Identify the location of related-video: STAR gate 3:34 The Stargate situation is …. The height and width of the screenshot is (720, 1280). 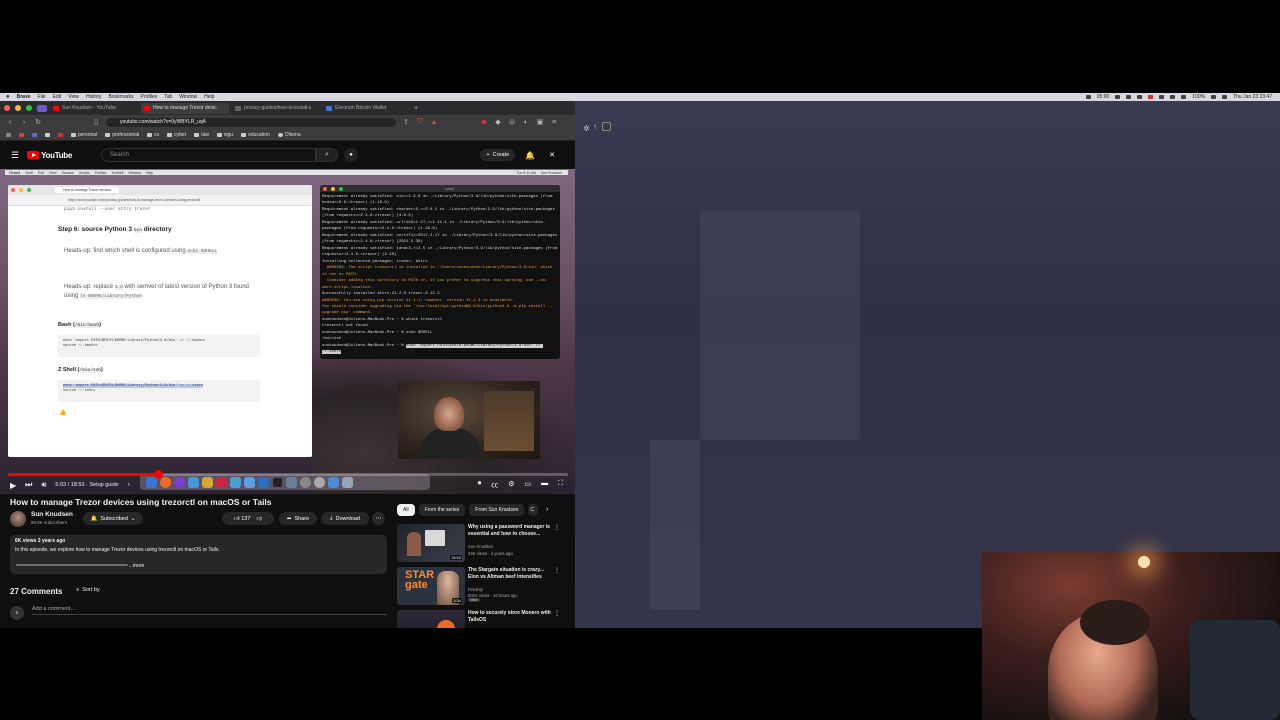
(481, 587).